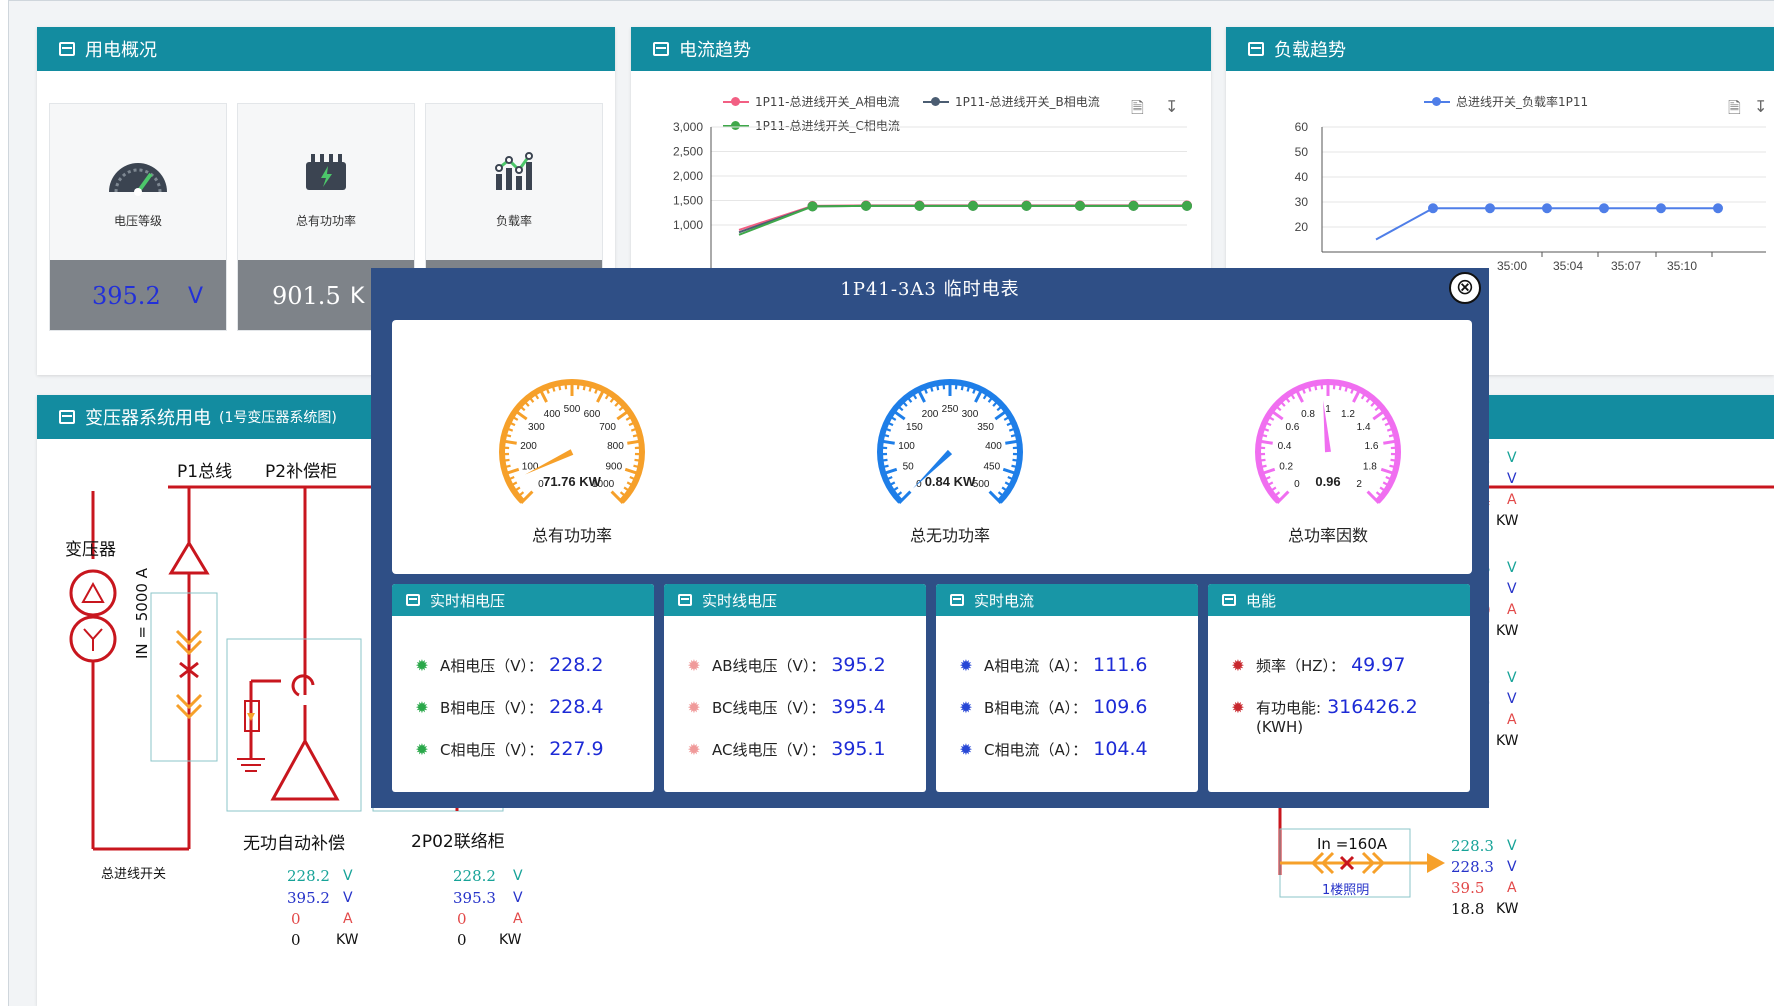 The height and width of the screenshot is (1006, 1774). Describe the element at coordinates (1352, 844) in the screenshot. I see `in-160-label: In =160A` at that location.